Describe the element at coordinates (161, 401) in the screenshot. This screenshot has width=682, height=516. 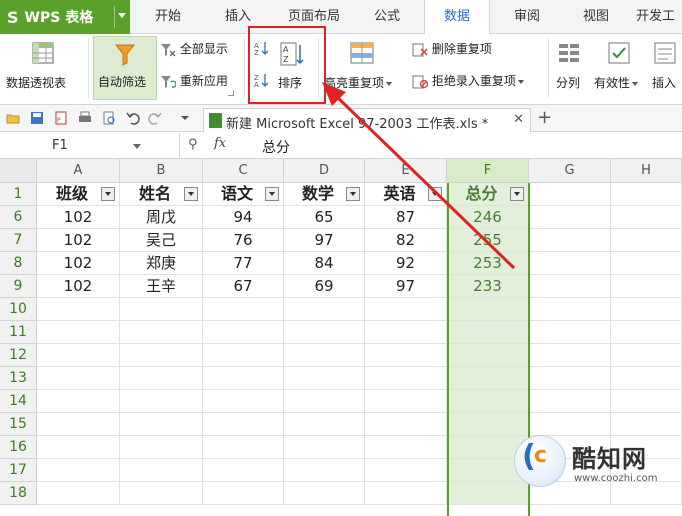
I see `cell-b14` at that location.